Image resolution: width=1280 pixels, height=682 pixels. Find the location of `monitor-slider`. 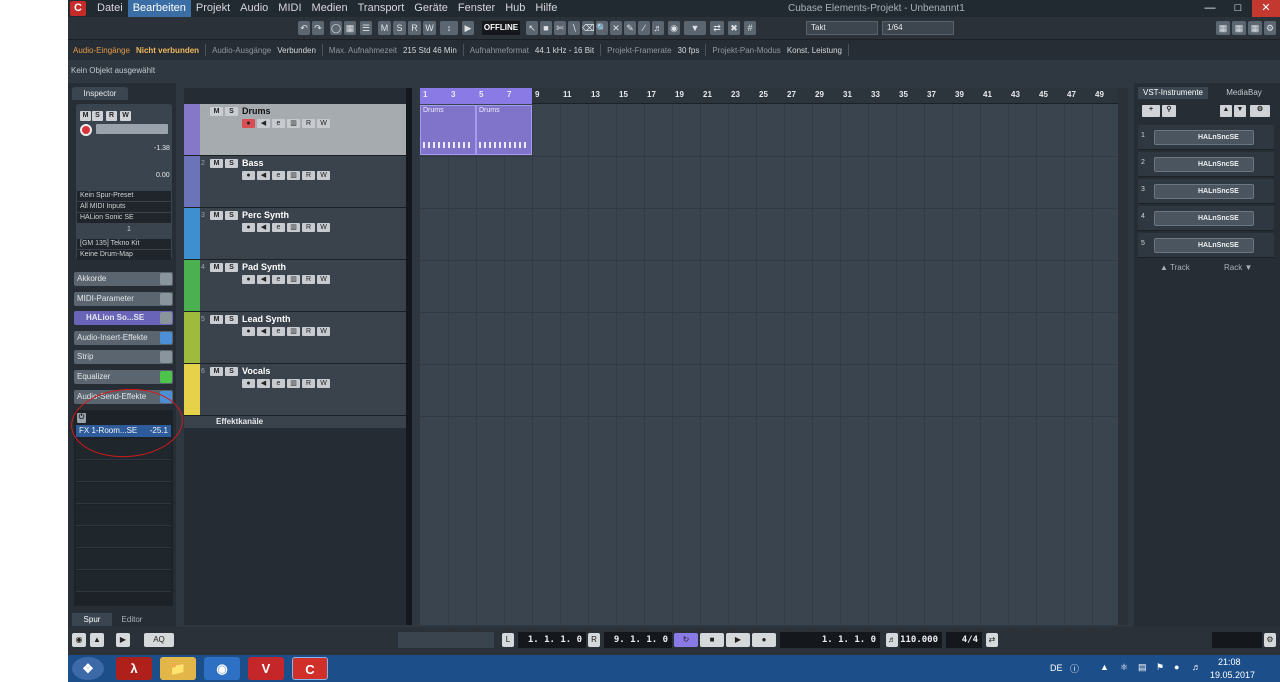

monitor-slider is located at coordinates (132, 129).